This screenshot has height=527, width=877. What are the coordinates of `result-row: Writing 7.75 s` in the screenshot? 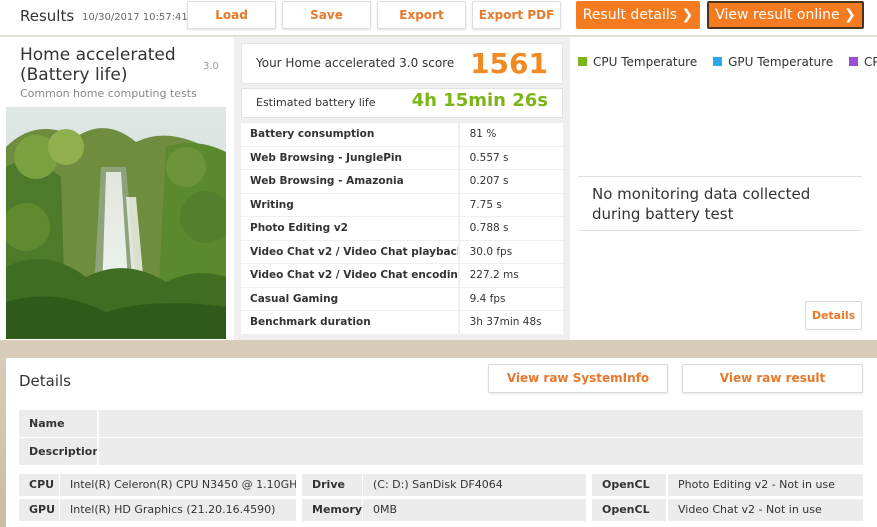 It's located at (402, 205).